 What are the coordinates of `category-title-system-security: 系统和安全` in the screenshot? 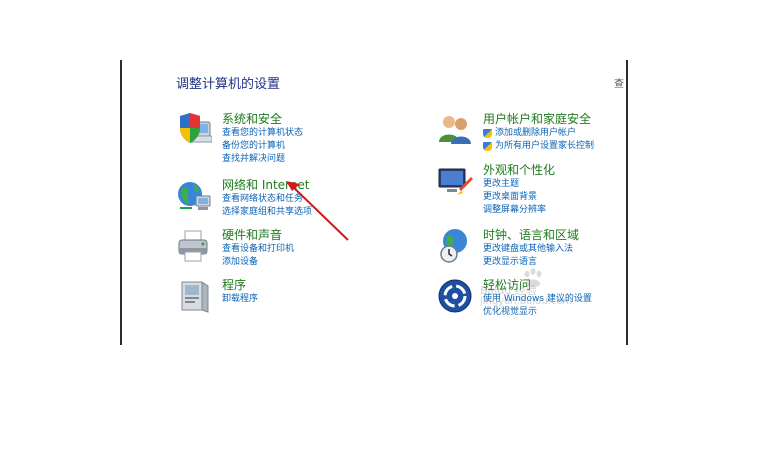 It's located at (252, 118).